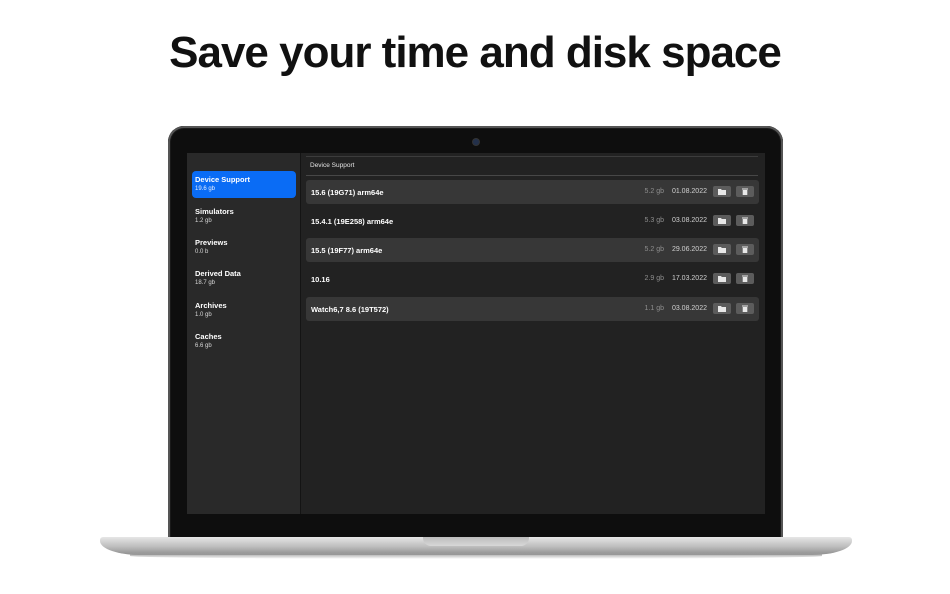 The image size is (950, 594). Describe the element at coordinates (689, 278) in the screenshot. I see `row-date: 17.03.2022` at that location.